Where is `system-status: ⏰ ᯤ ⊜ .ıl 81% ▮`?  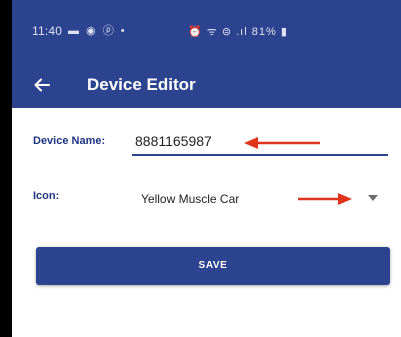
system-status: ⏰ ᯤ ⊜ .ıl 81% ▮ is located at coordinates (238, 31).